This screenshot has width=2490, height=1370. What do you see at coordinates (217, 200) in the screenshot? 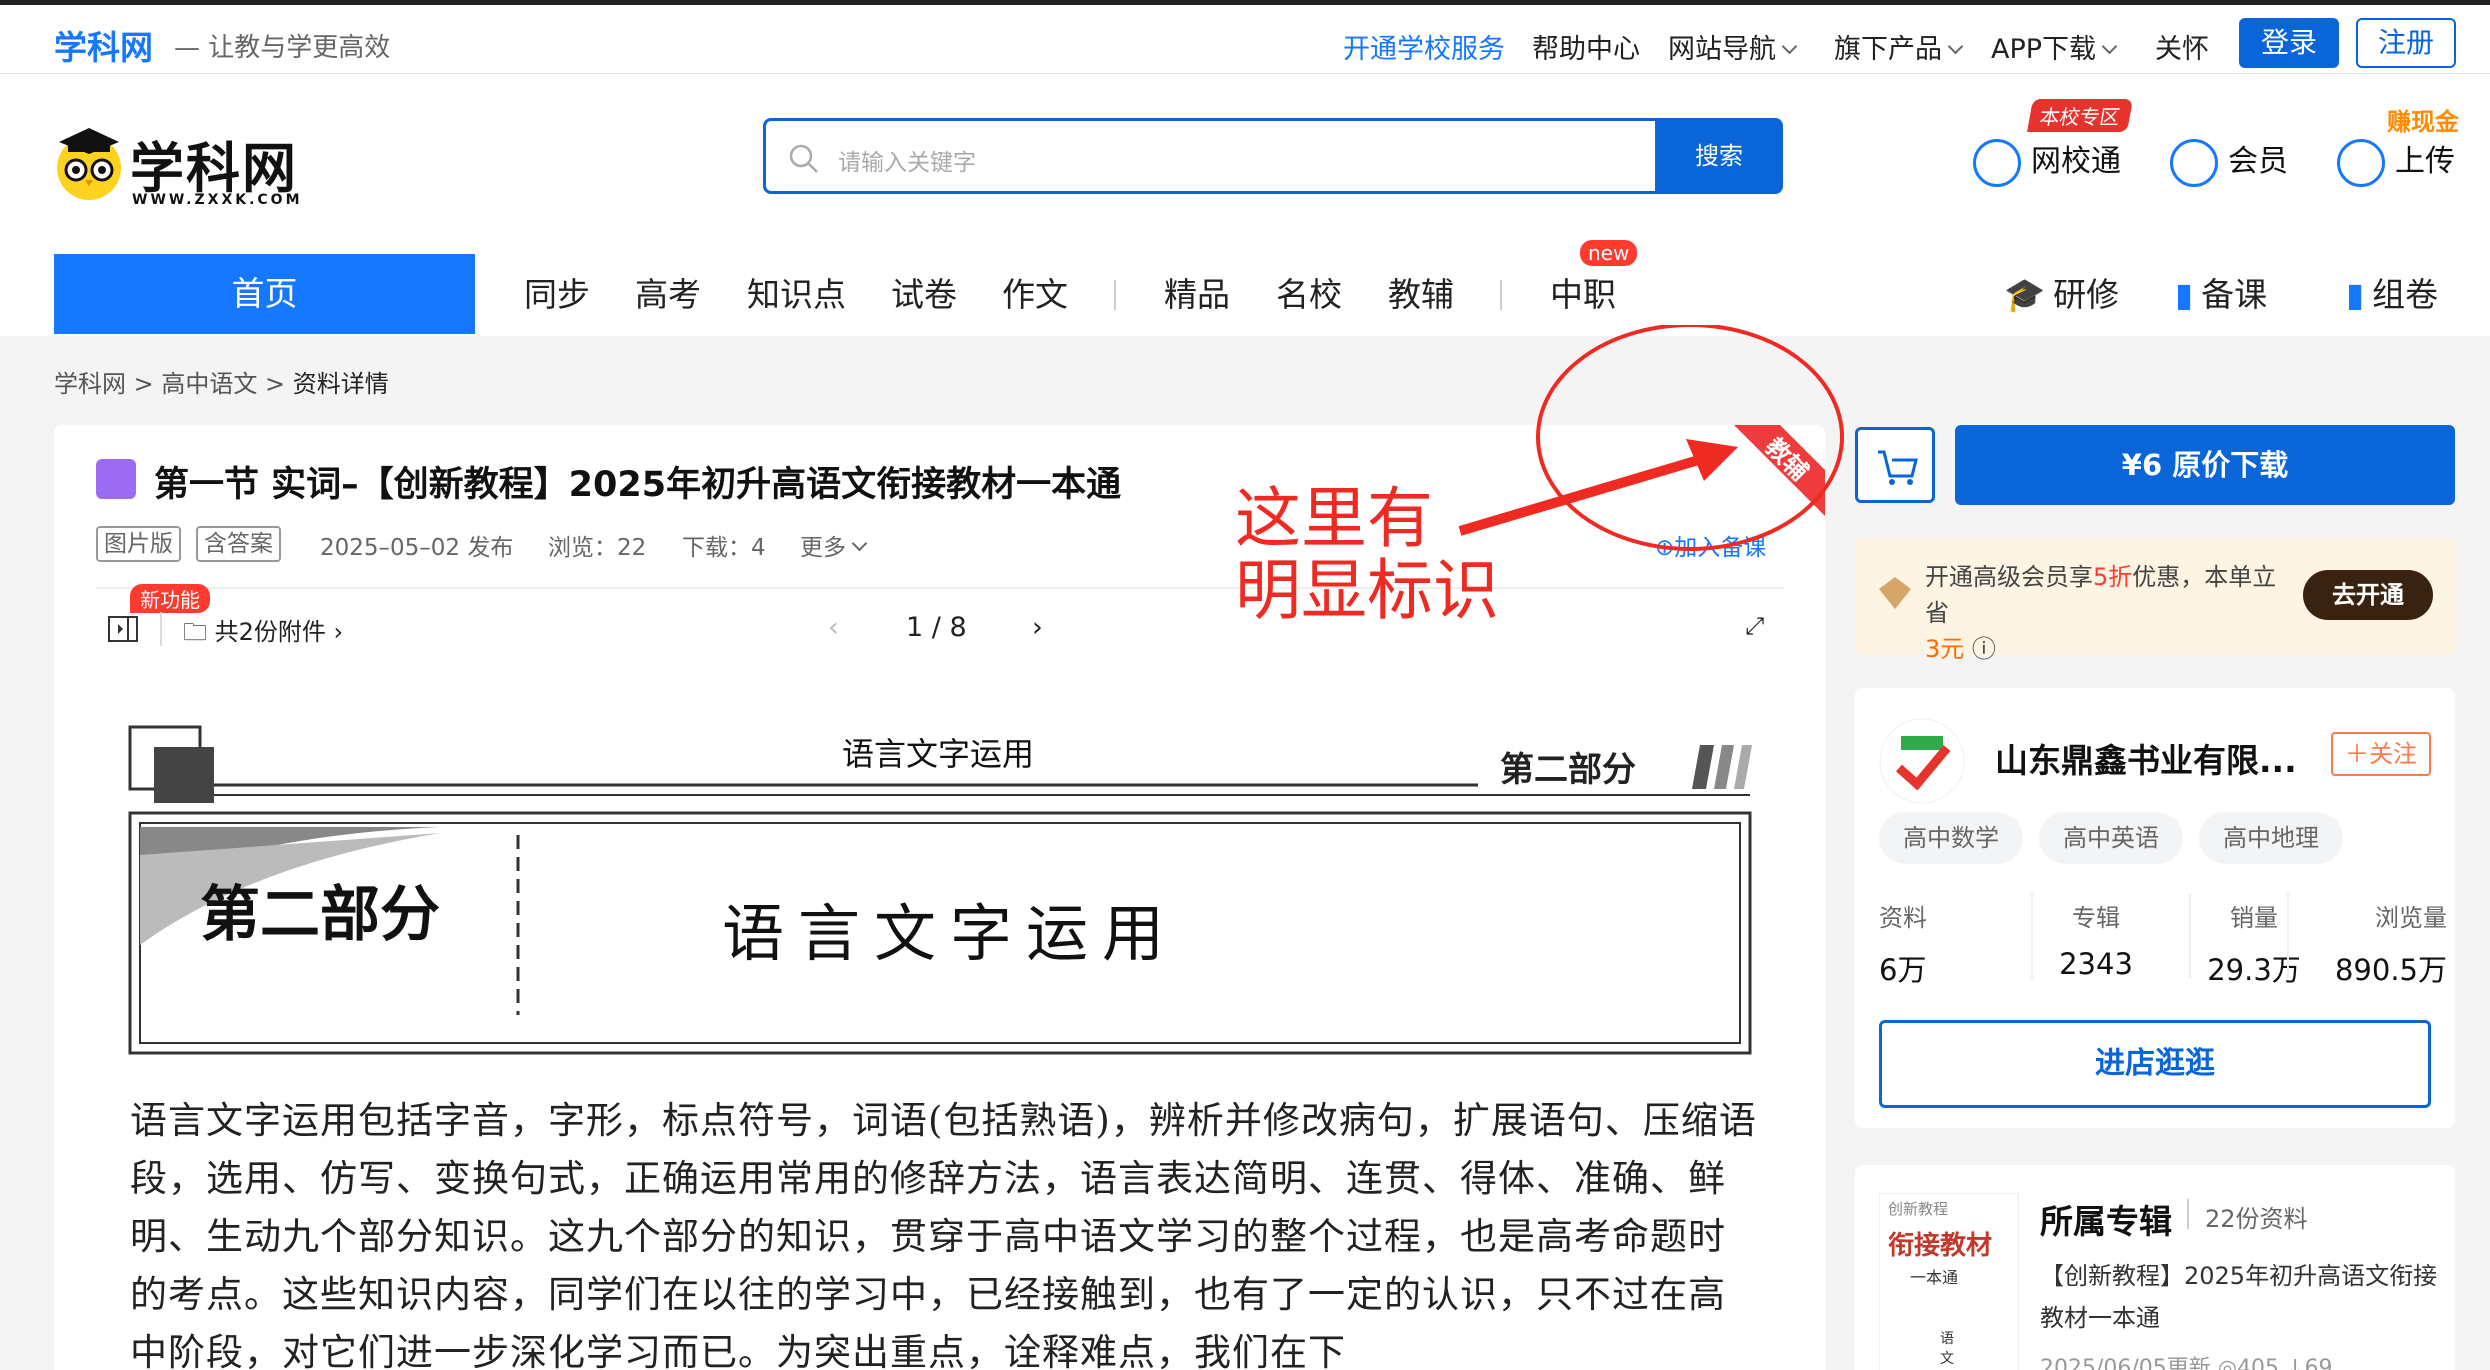
I see `logo-url: WWW.ZXXK.COM` at bounding box center [217, 200].